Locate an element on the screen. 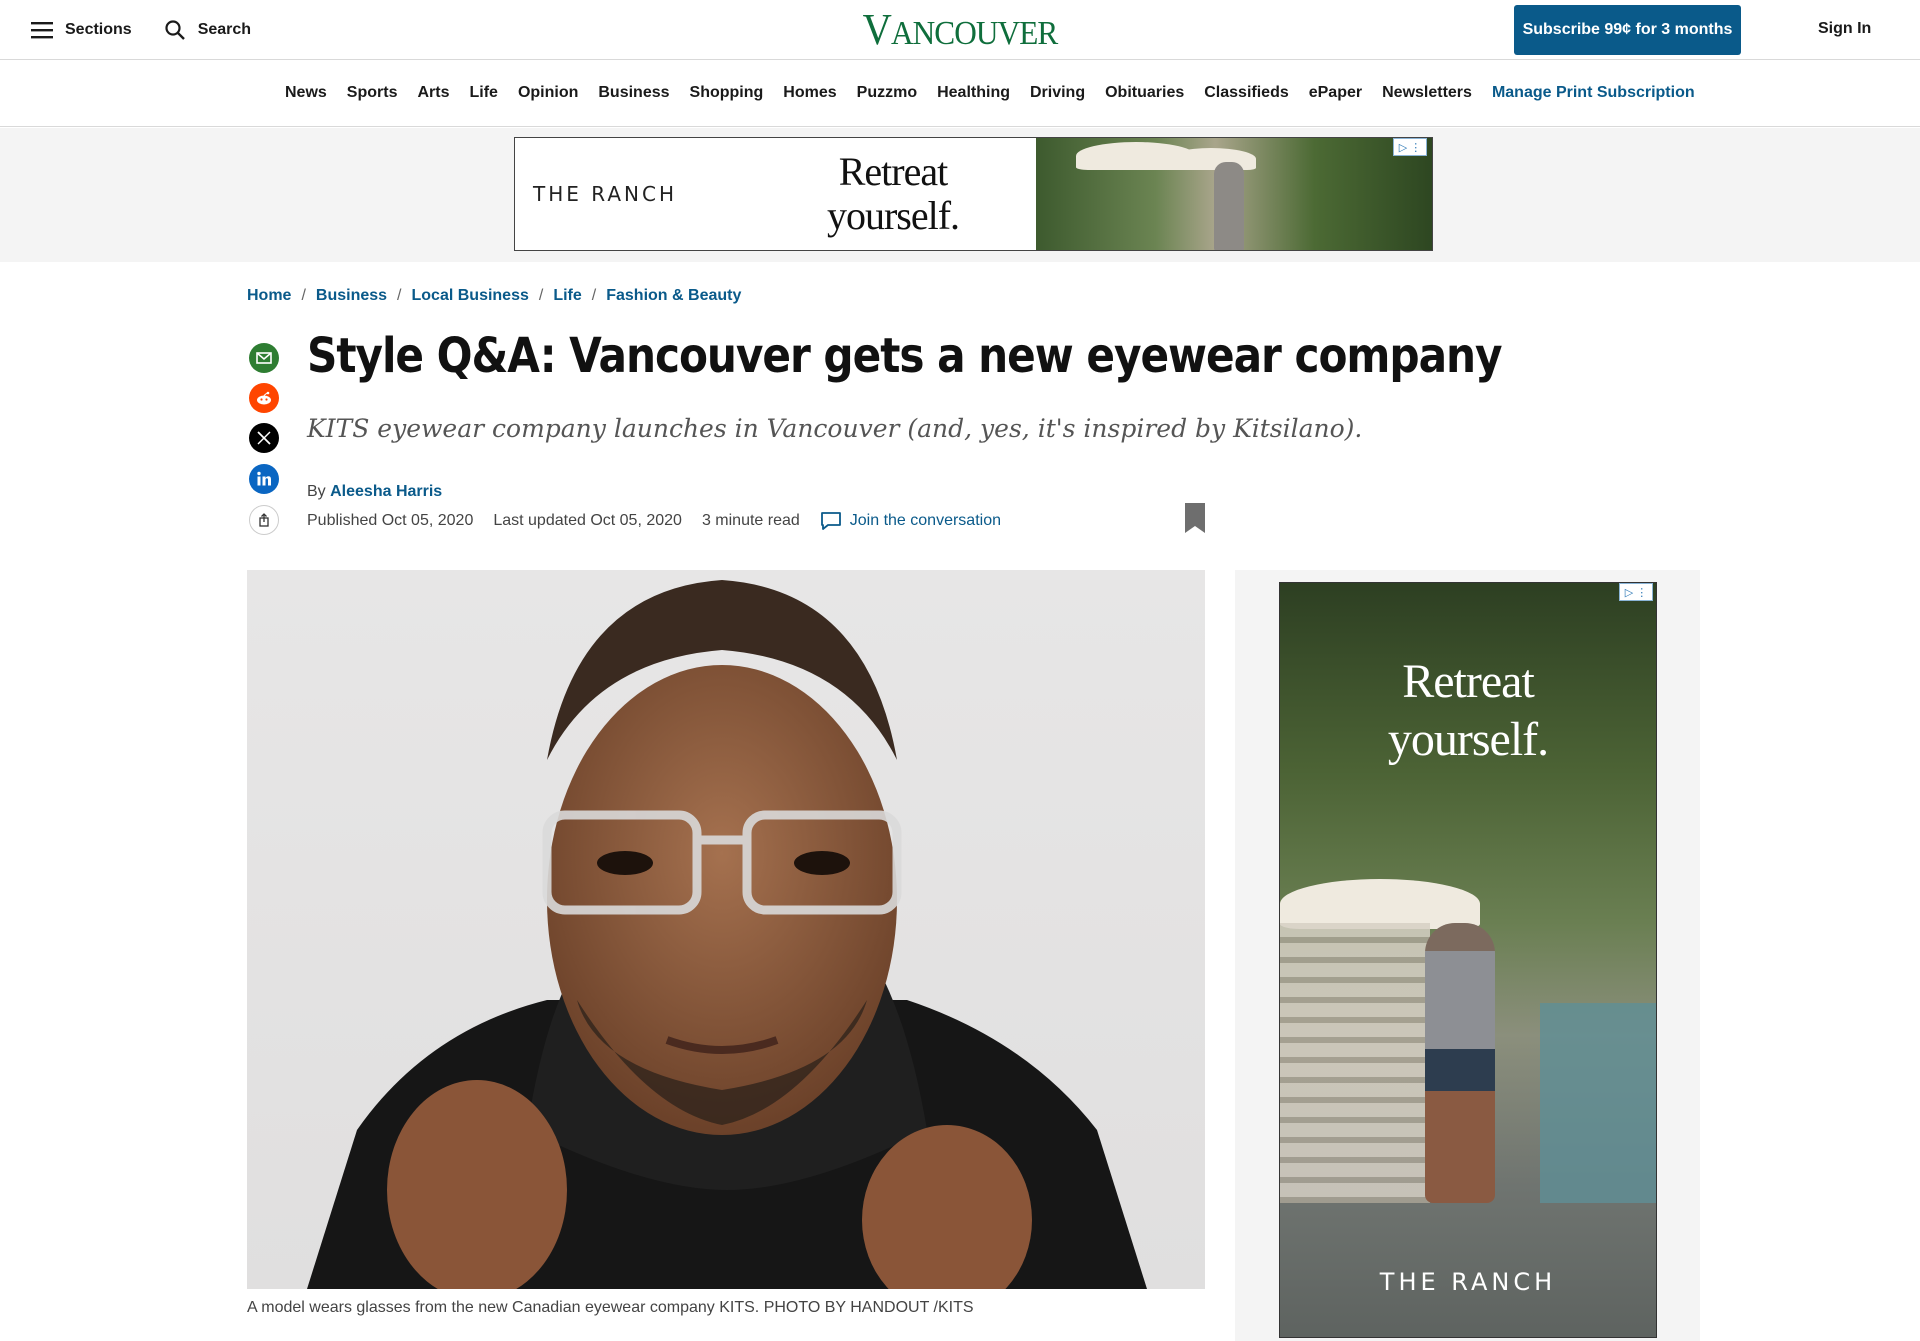  banner-ad: THE RANCH Retreat yourself. ▷ ⋮ is located at coordinates (973, 194).